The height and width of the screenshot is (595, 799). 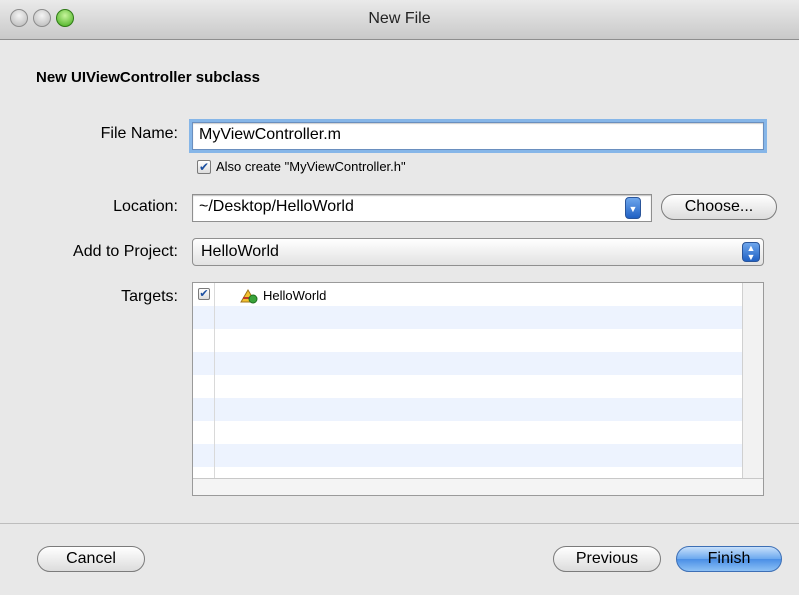 What do you see at coordinates (148, 77) in the screenshot?
I see `dialog-heading: New UIViewController subclass` at bounding box center [148, 77].